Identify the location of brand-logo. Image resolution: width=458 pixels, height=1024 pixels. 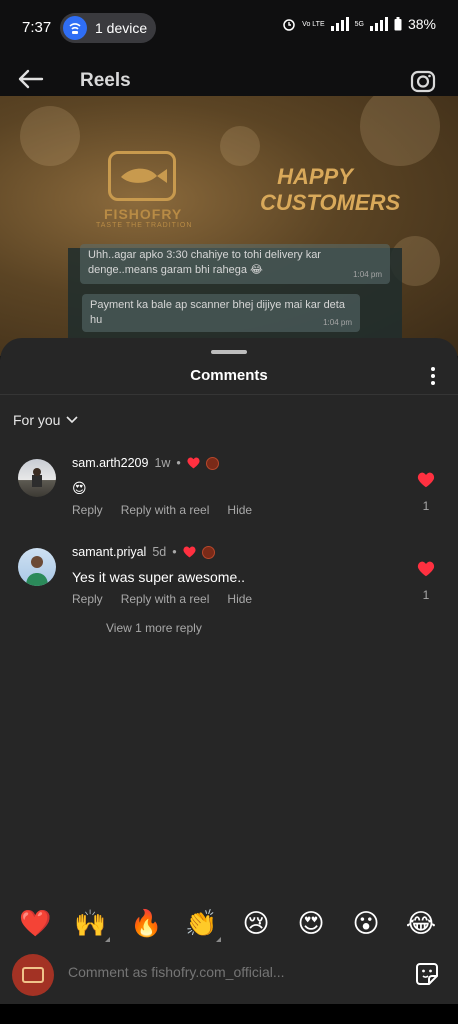
(142, 176).